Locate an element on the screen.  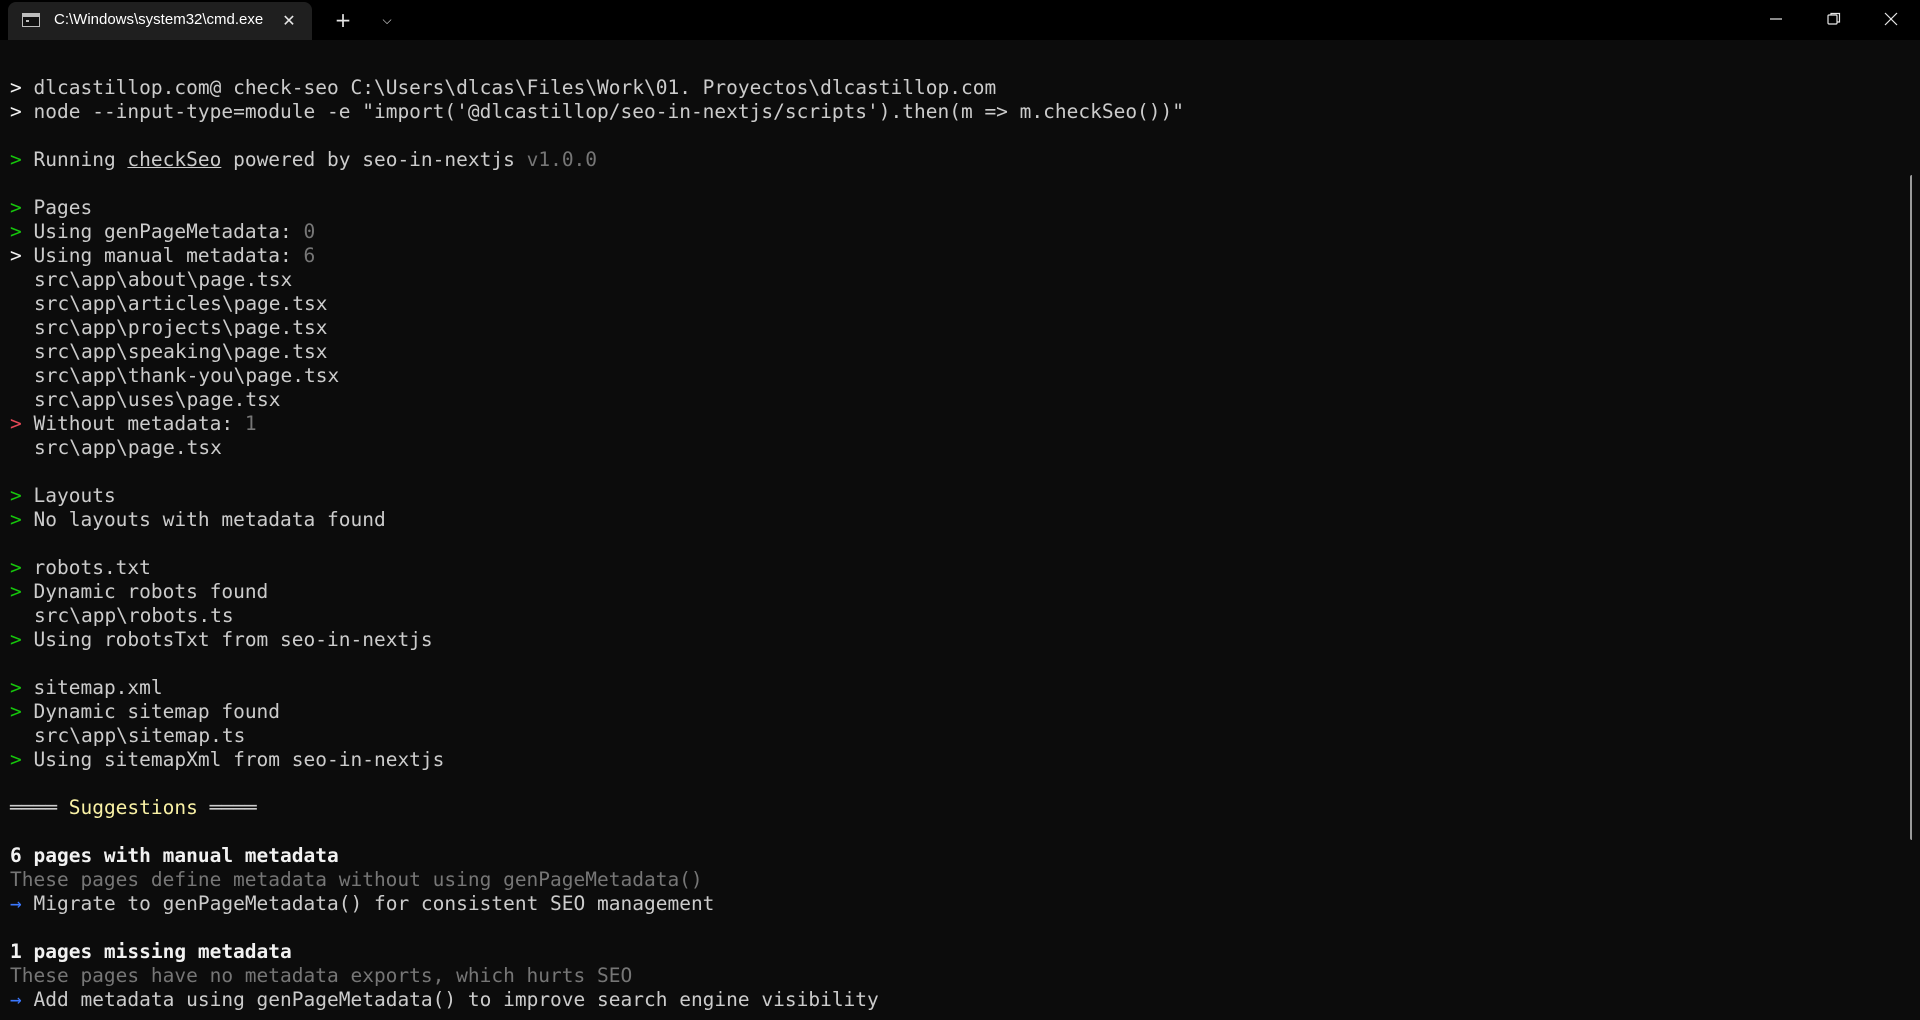
status-text: Using robotsTxt from seo-in-nextjs is located at coordinates (233, 639).